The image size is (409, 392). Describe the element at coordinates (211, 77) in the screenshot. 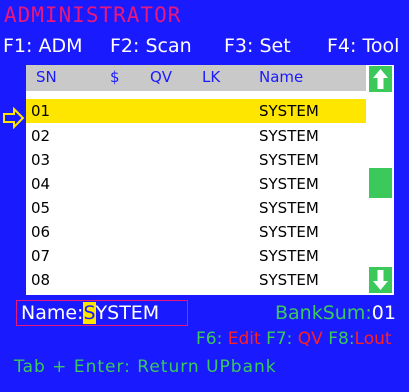

I see `col-header-lk: LK` at that location.